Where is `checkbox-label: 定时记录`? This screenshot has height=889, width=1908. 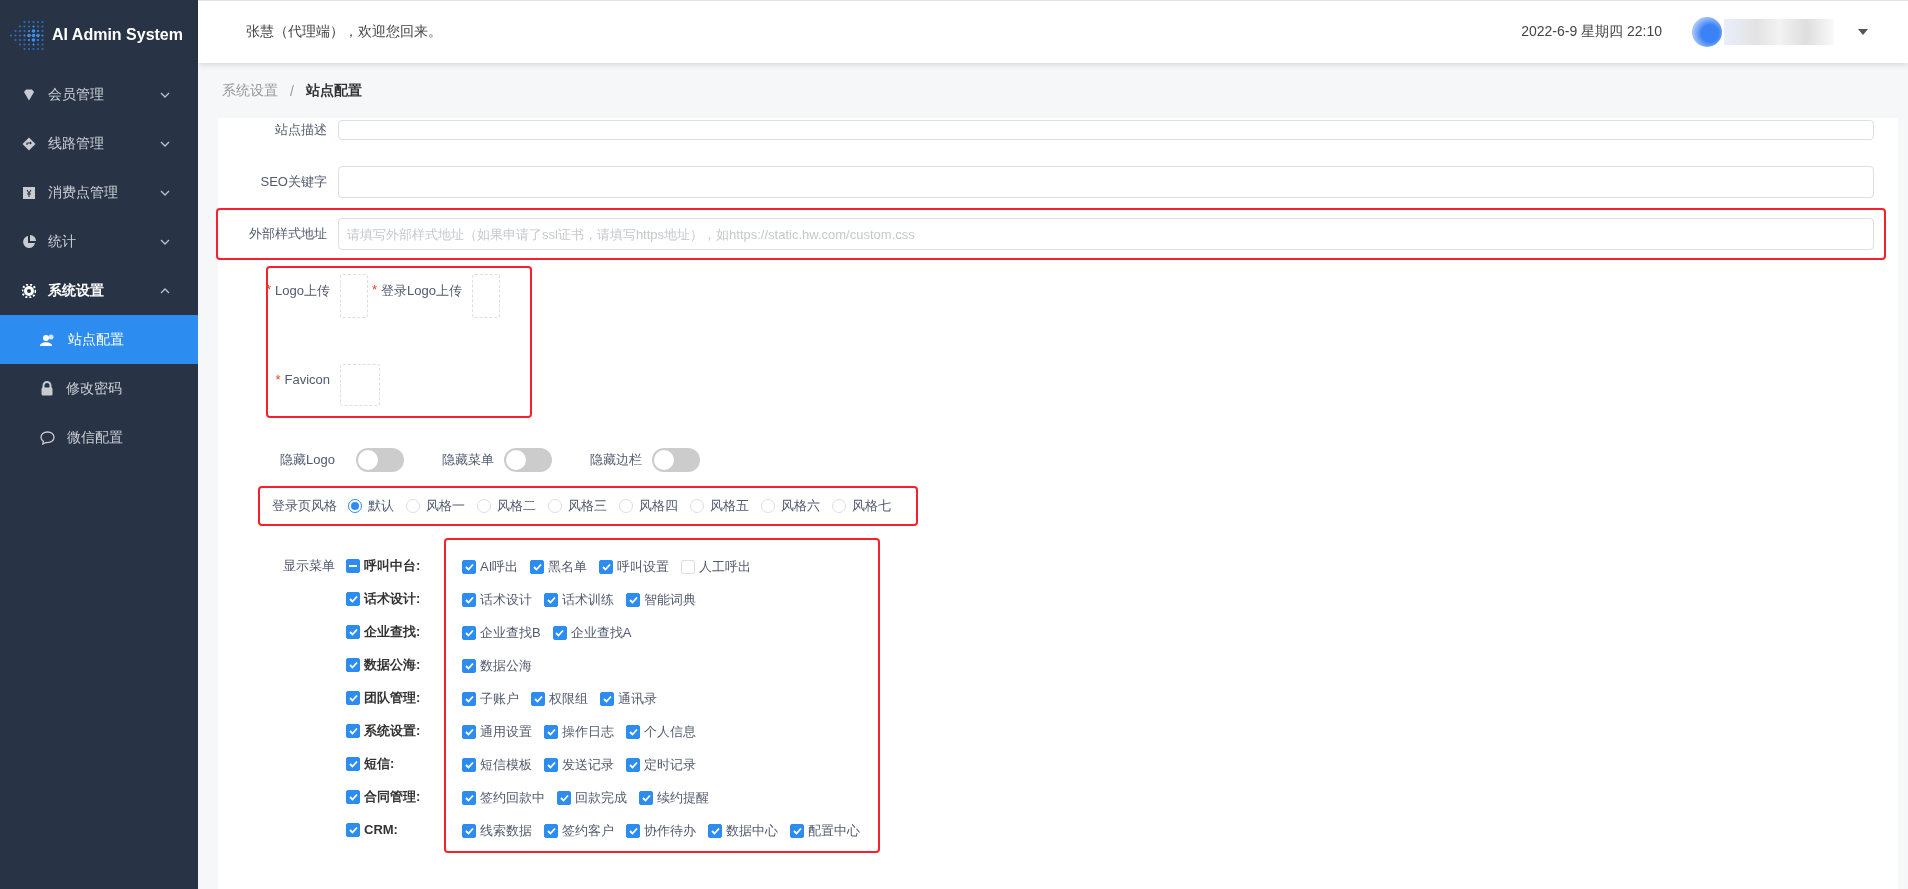
checkbox-label: 定时记录 is located at coordinates (670, 764).